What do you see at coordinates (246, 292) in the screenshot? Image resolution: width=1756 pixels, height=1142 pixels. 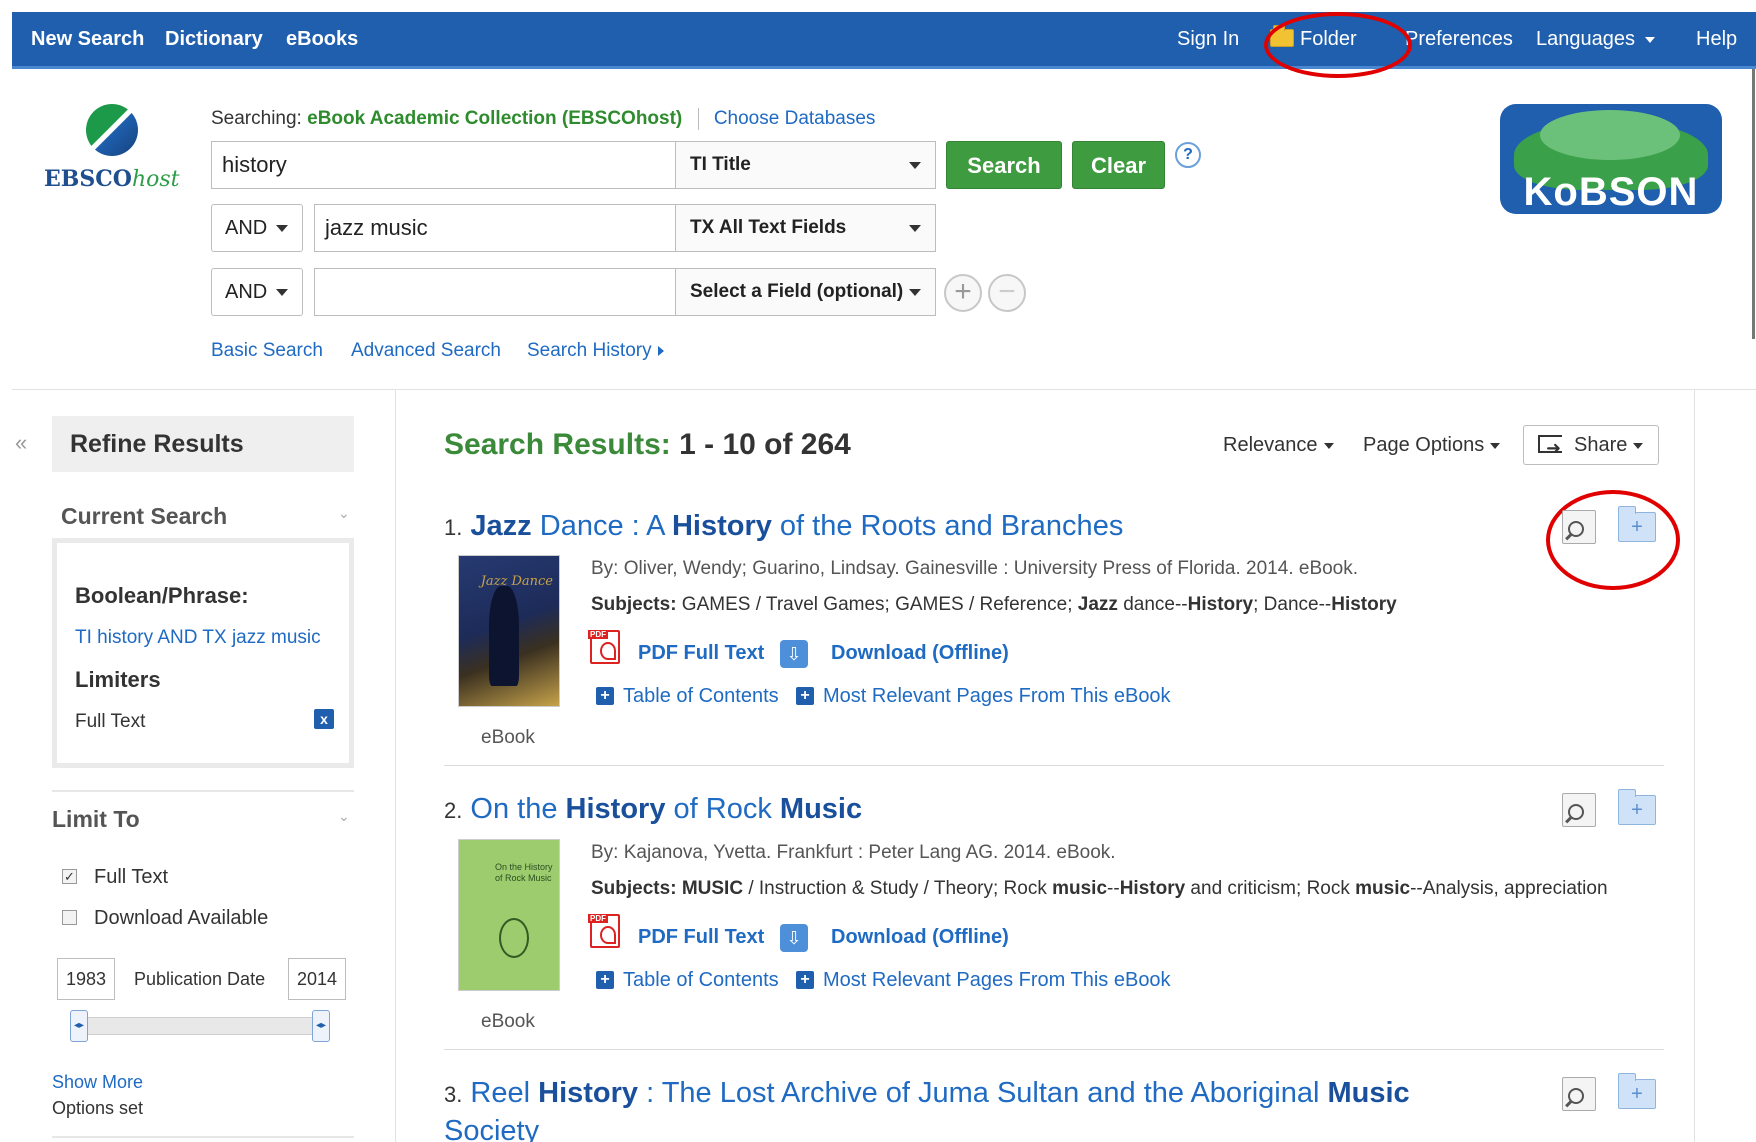 I see `boolean-select-3-value: AND` at bounding box center [246, 292].